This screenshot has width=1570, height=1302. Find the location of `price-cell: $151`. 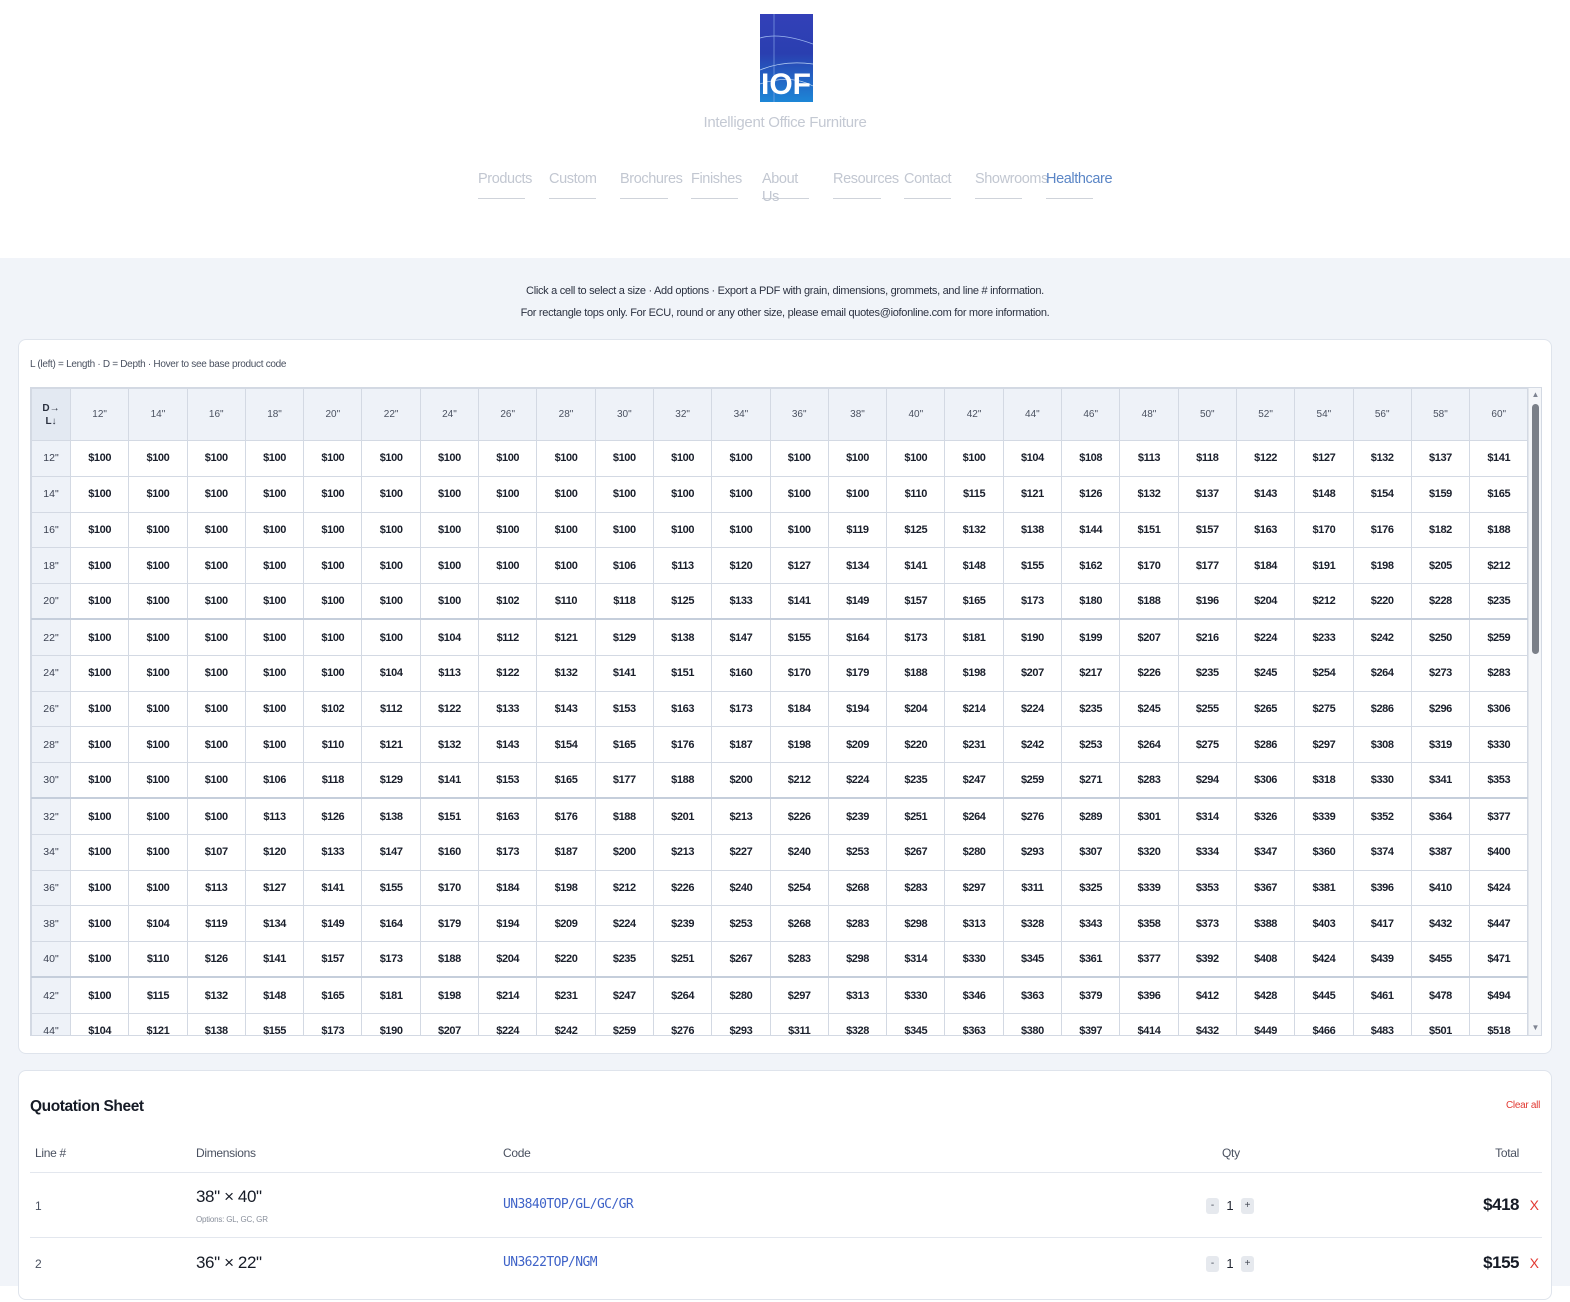

price-cell: $151 is located at coordinates (682, 673).